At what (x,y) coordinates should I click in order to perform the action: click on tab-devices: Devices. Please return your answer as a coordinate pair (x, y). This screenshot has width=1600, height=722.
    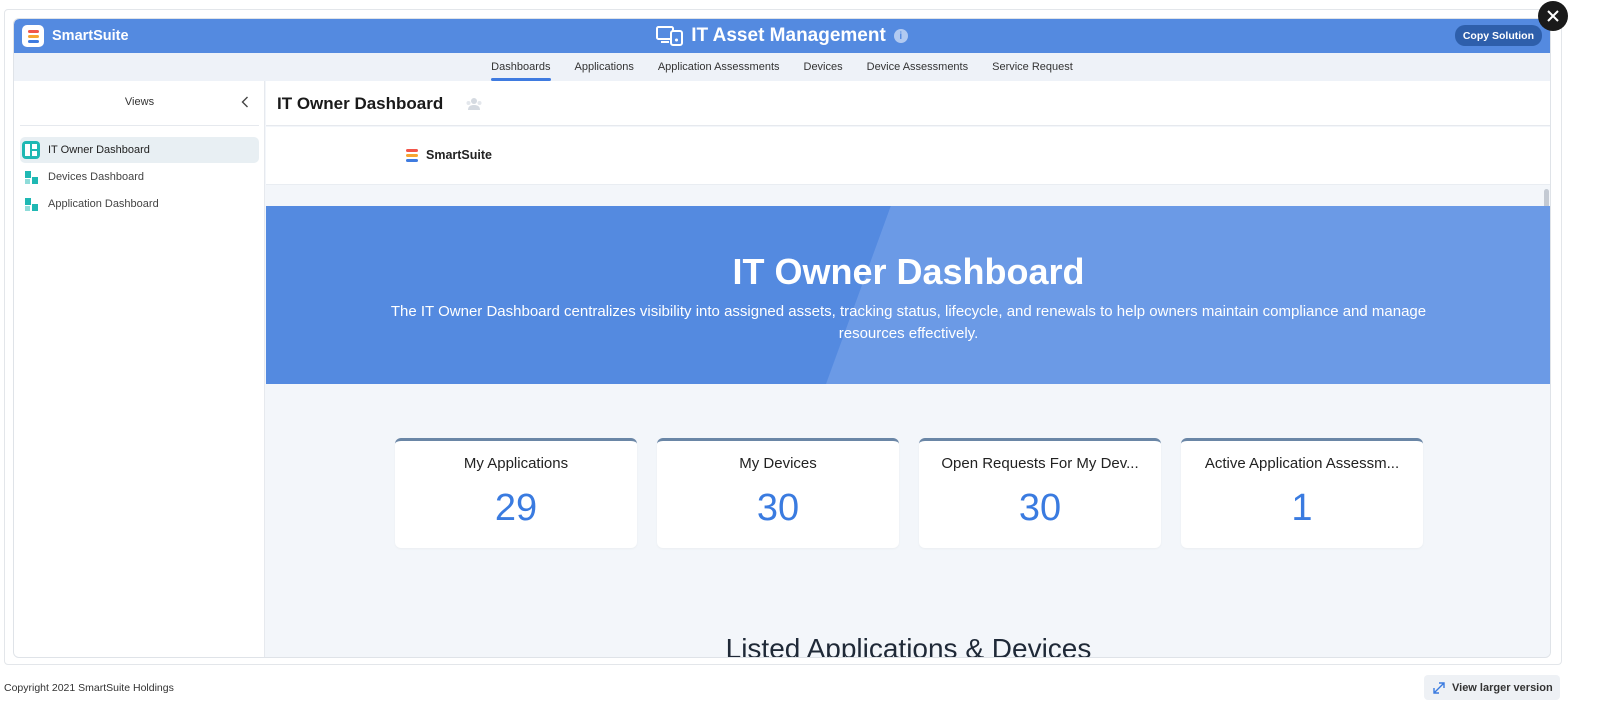
    Looking at the image, I should click on (823, 67).